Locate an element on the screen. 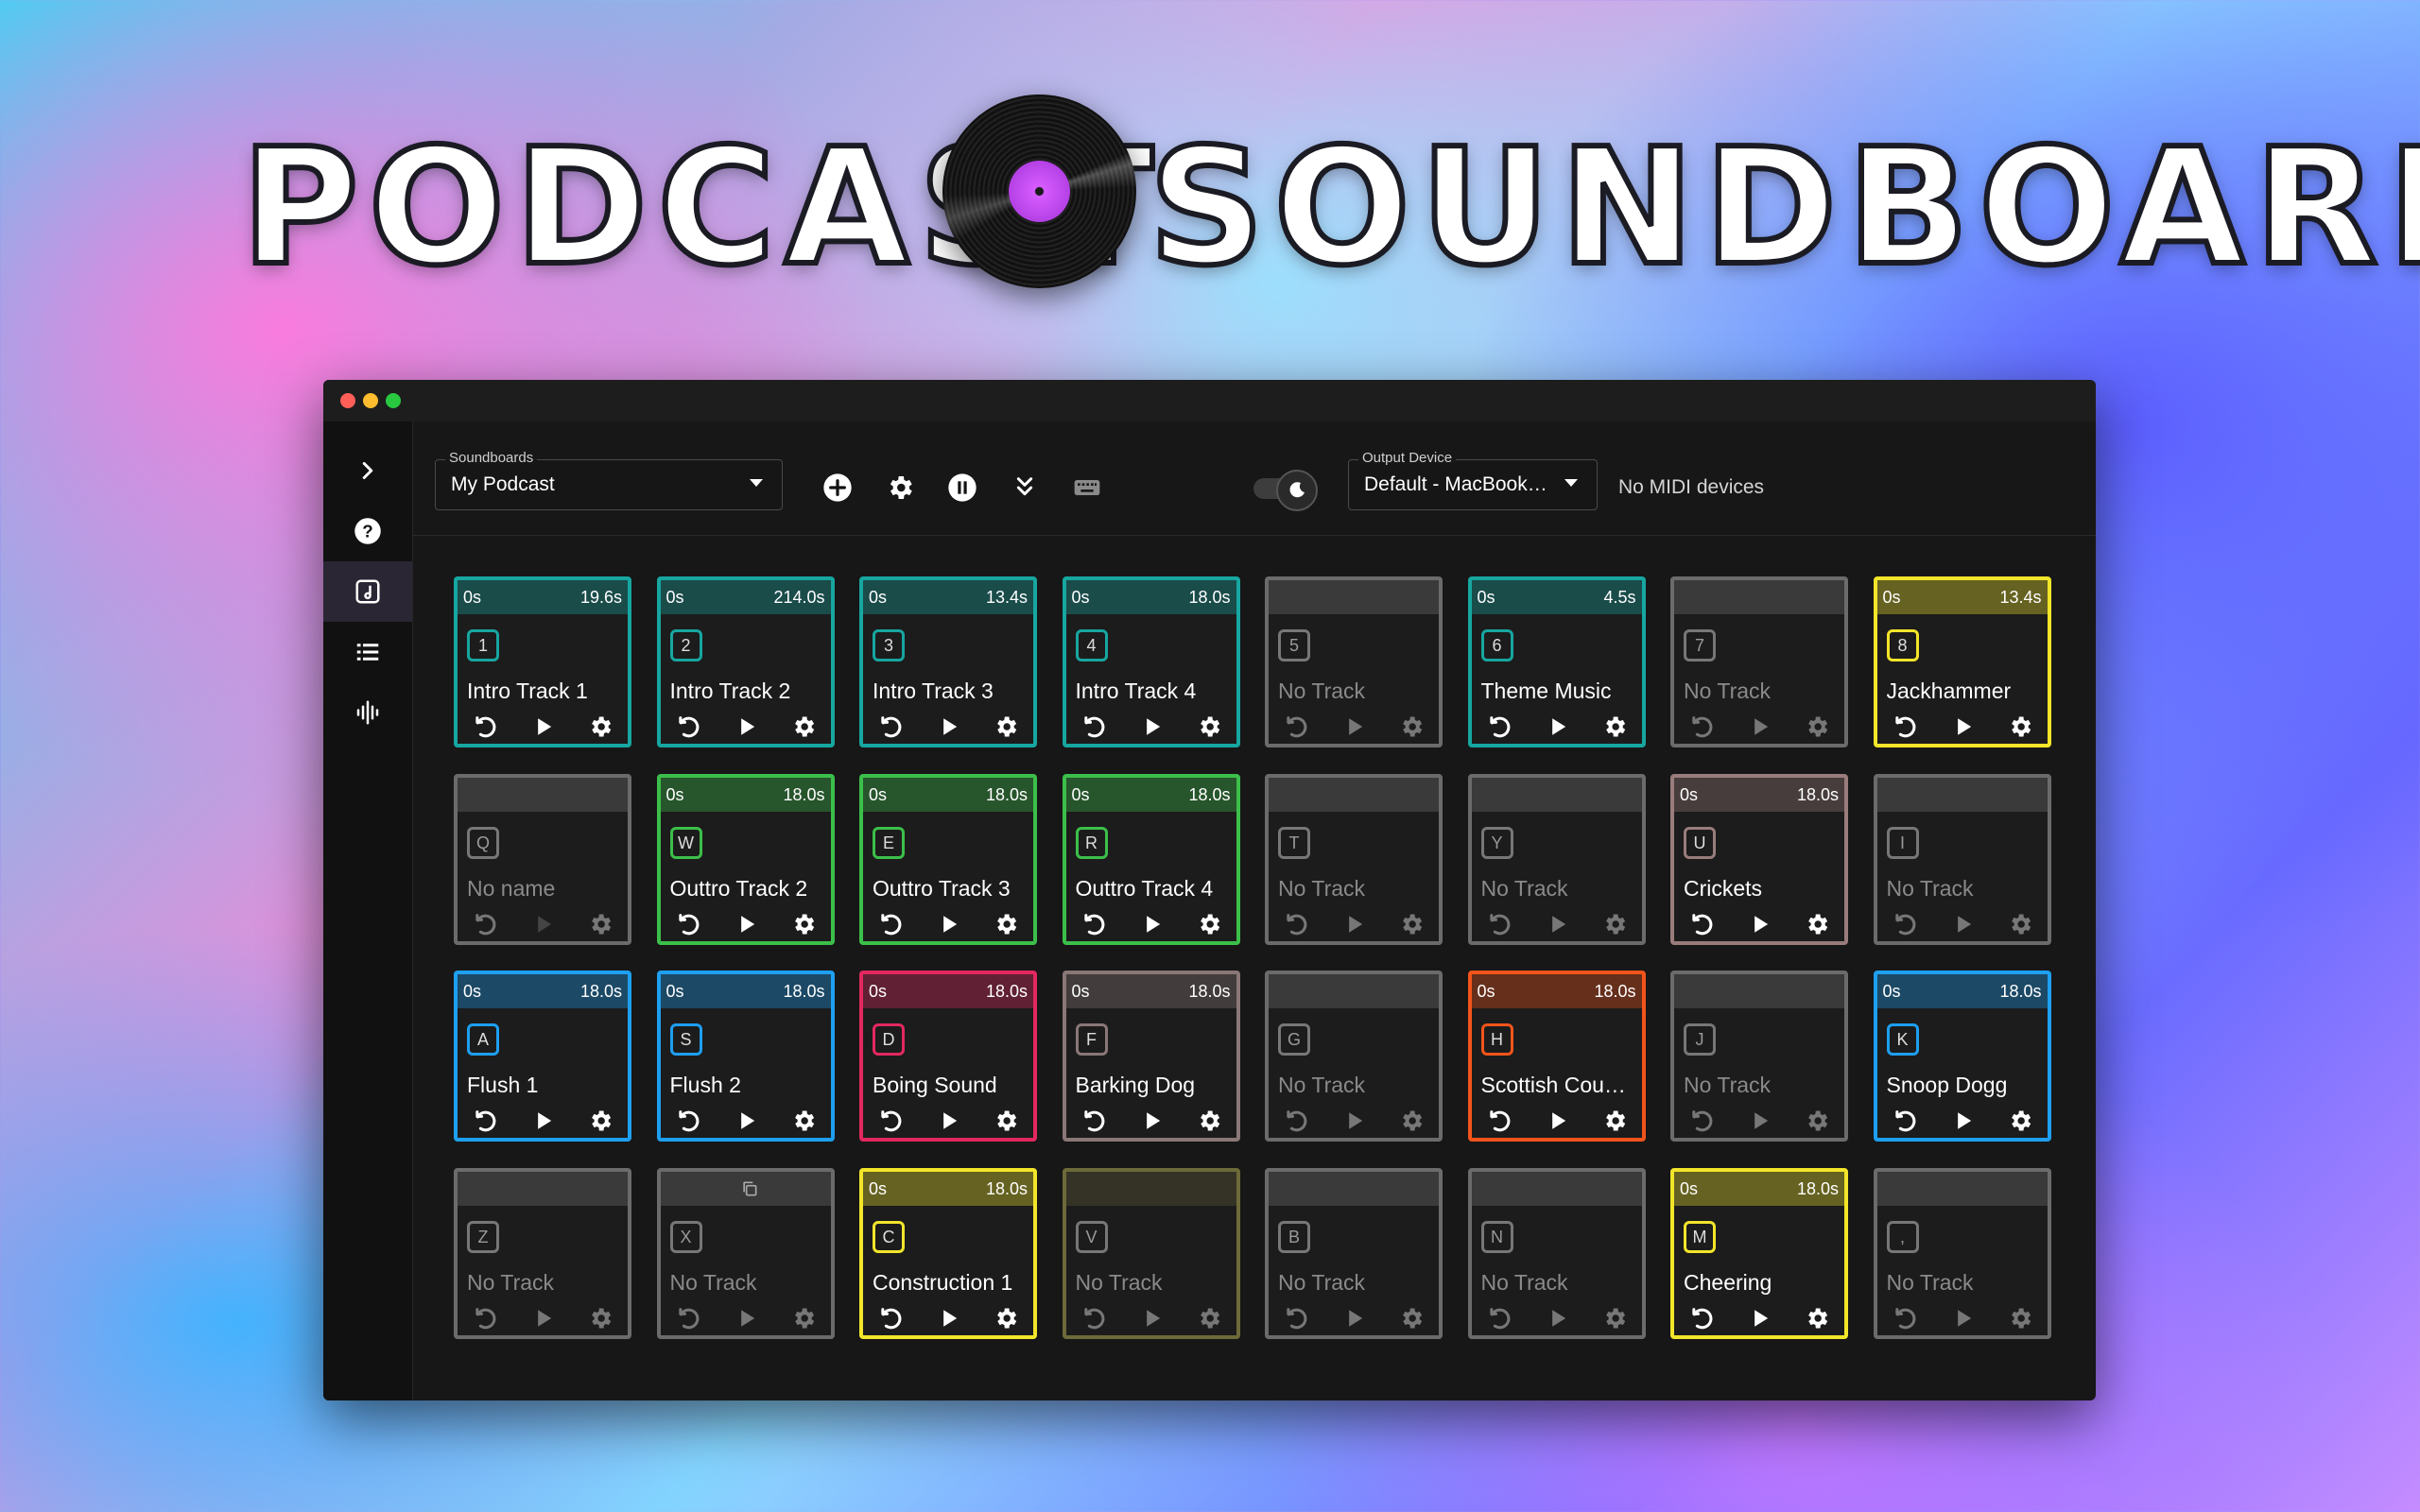 The width and height of the screenshot is (2420, 1512). sound-pad-j: J No Track is located at coordinates (1759, 1056).